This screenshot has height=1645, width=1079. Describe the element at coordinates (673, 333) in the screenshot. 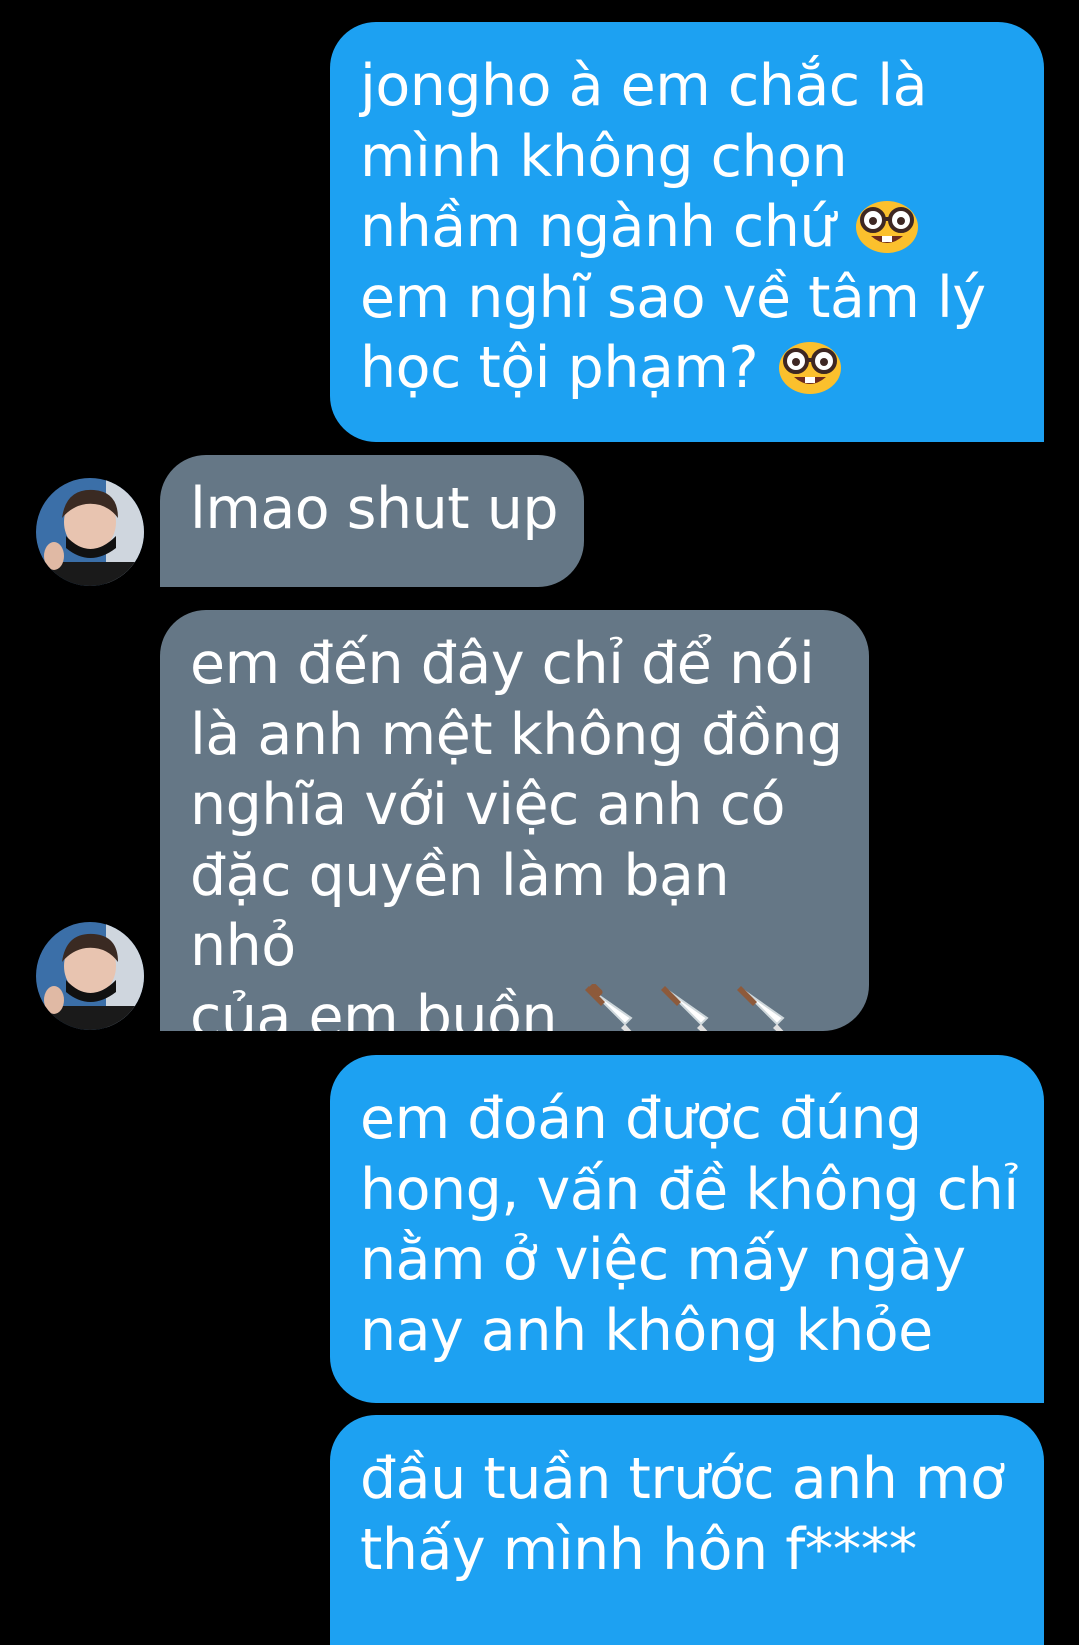

I see `message-text-continued: em nghĩ sao về tâm lý học tội phạm?` at that location.